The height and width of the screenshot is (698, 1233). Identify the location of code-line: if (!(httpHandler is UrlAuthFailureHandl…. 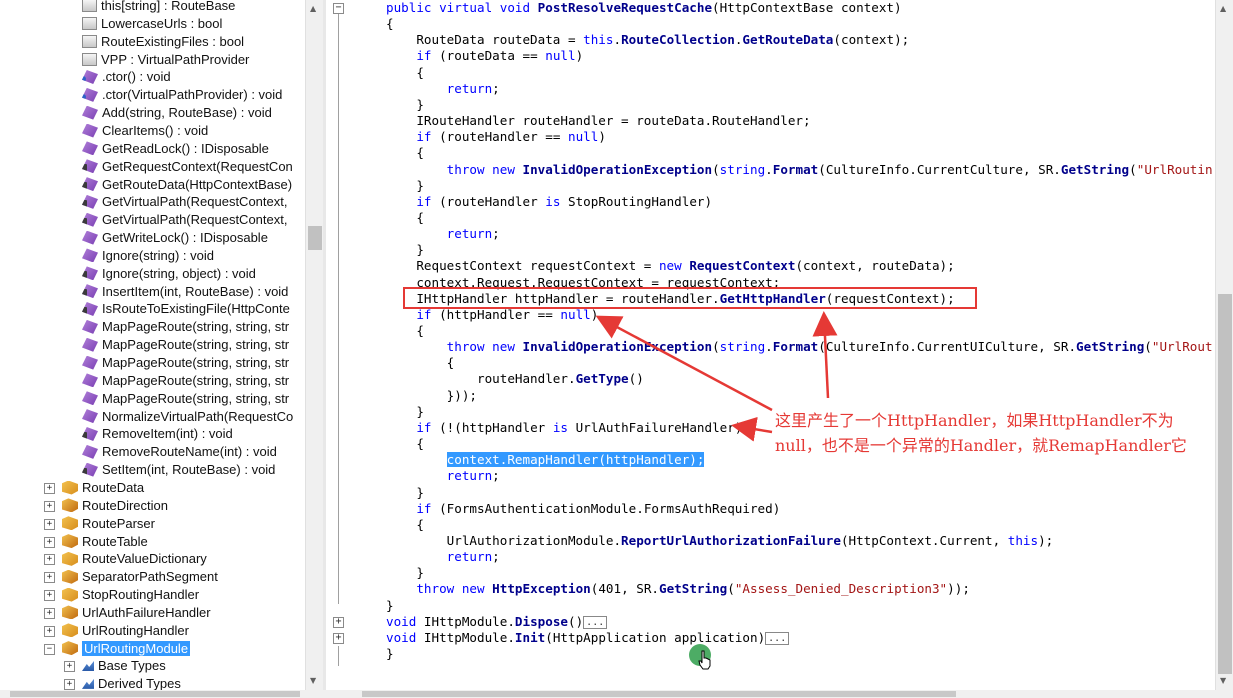
(568, 428).